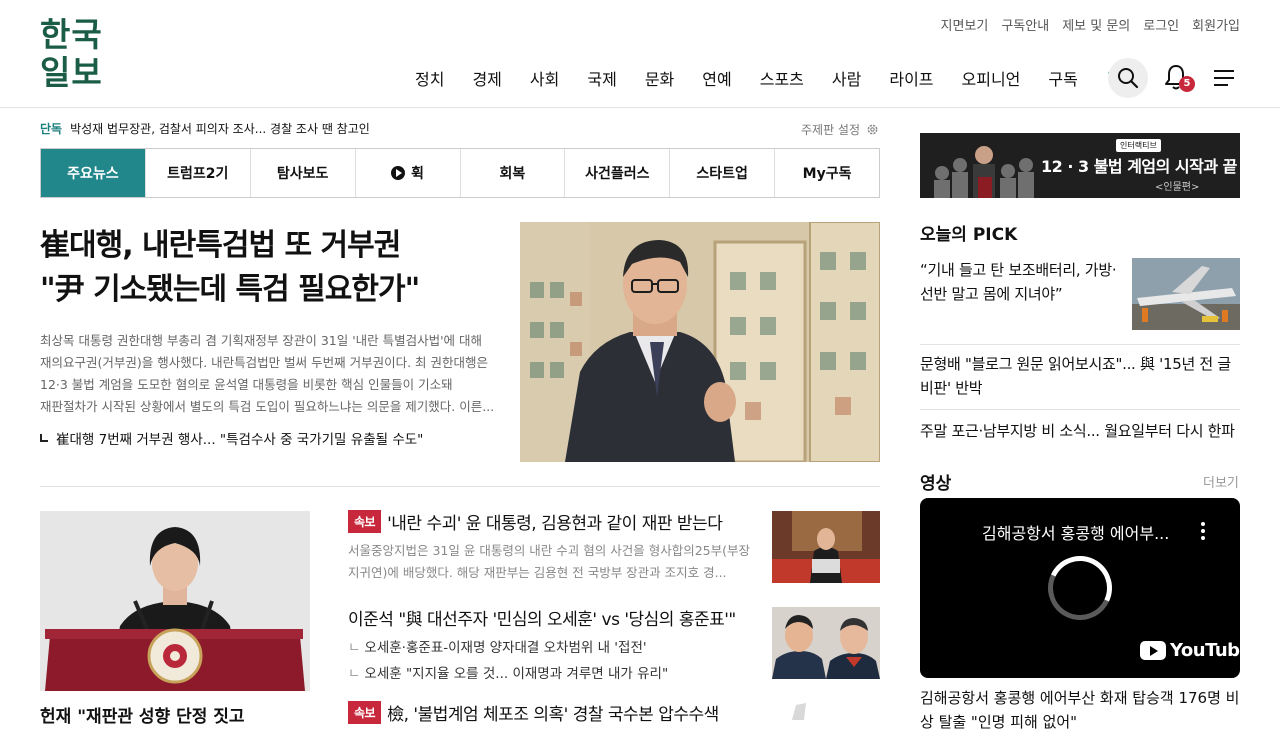 The image size is (1280, 734). I want to click on lead-article-photo, so click(700, 342).